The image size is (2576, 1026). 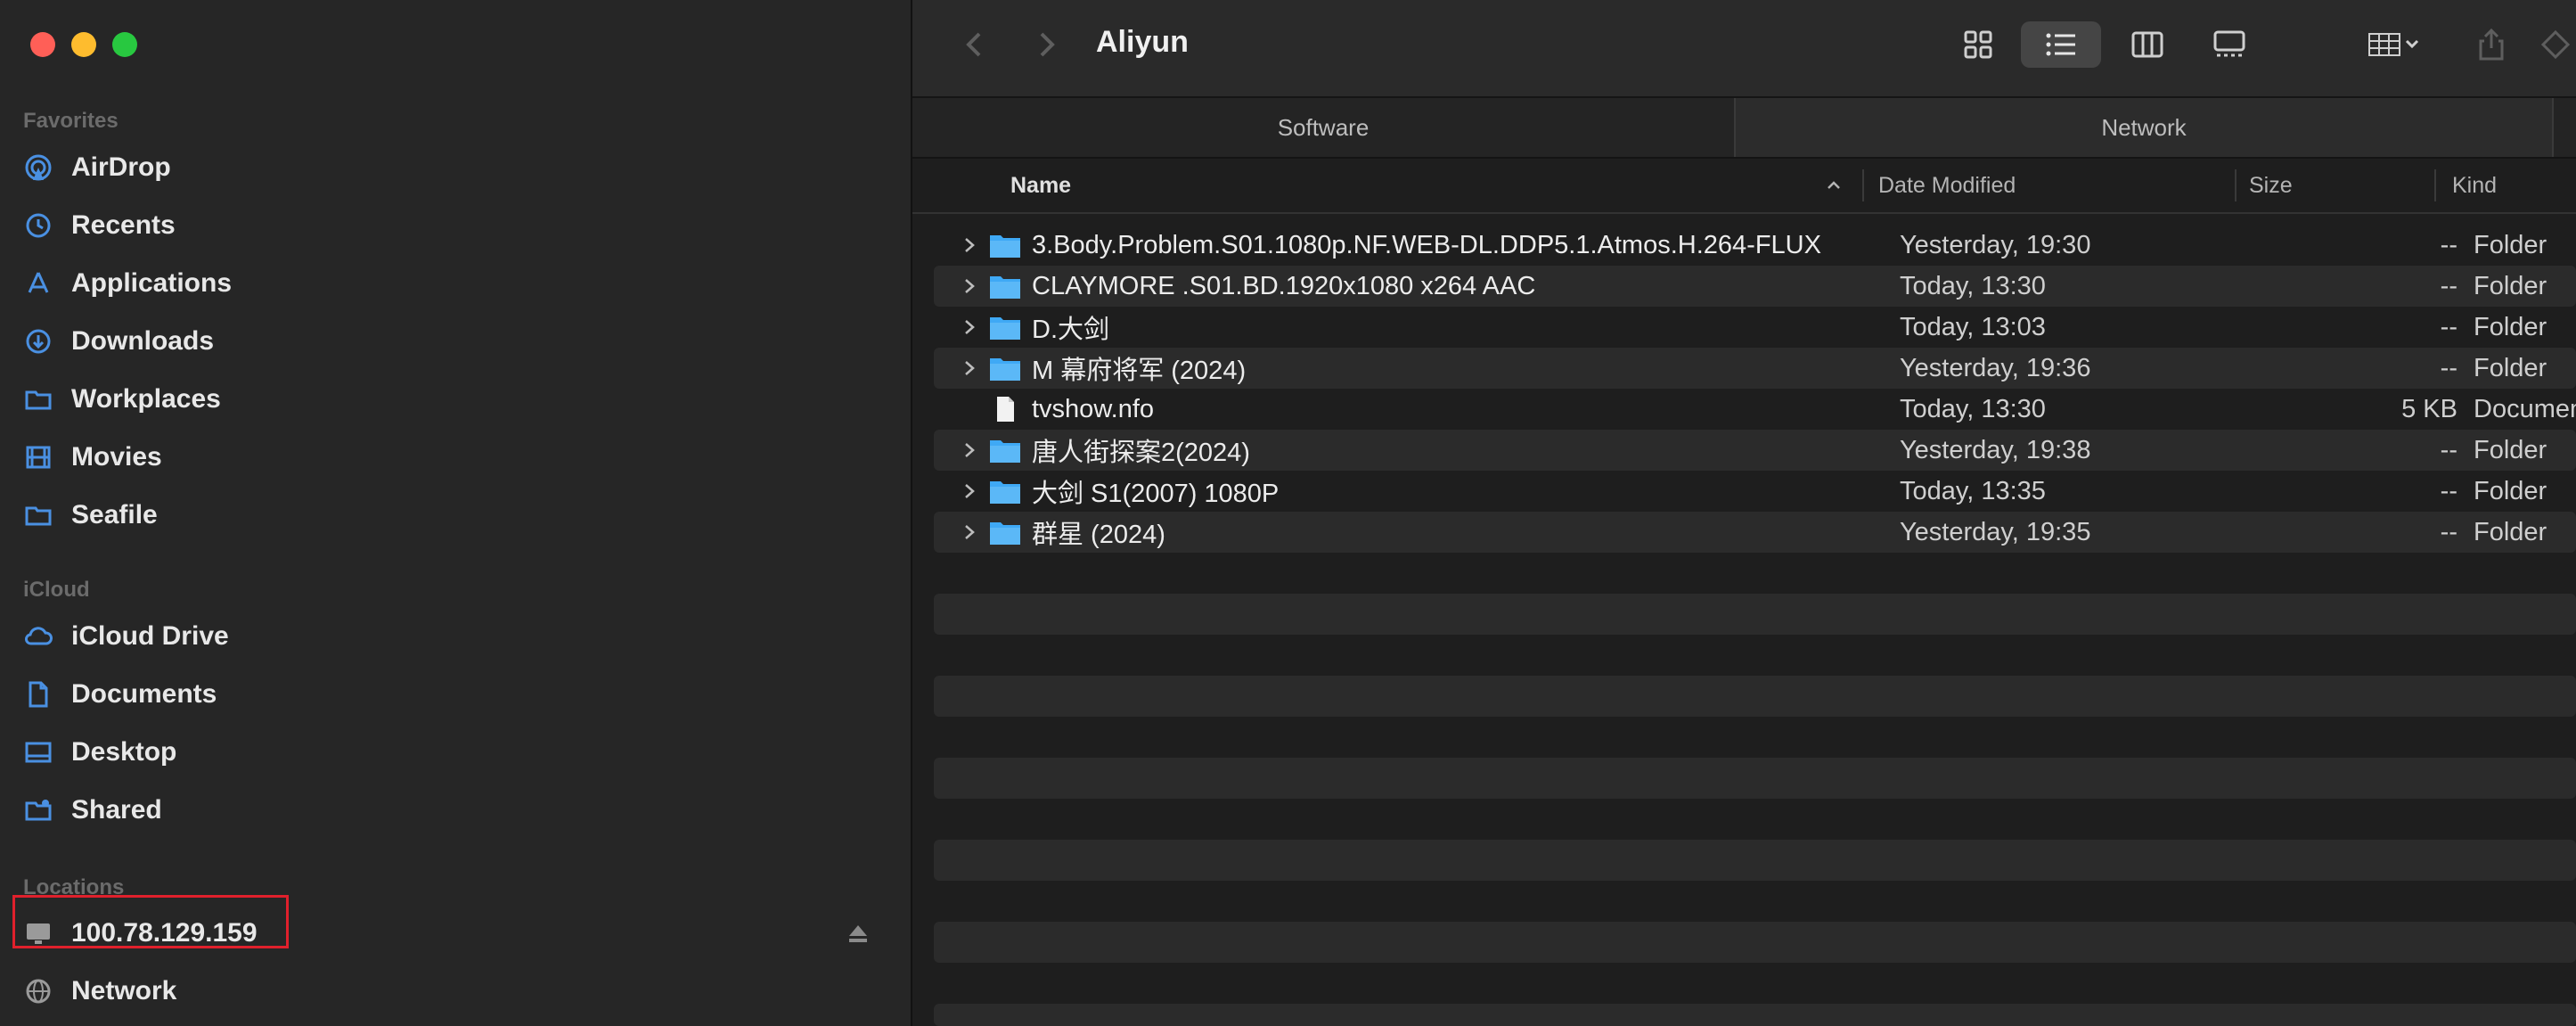 I want to click on table-row: 唐人街探案2(2024) Yesterday, 19:38 -- Folder, so click(x=1755, y=450).